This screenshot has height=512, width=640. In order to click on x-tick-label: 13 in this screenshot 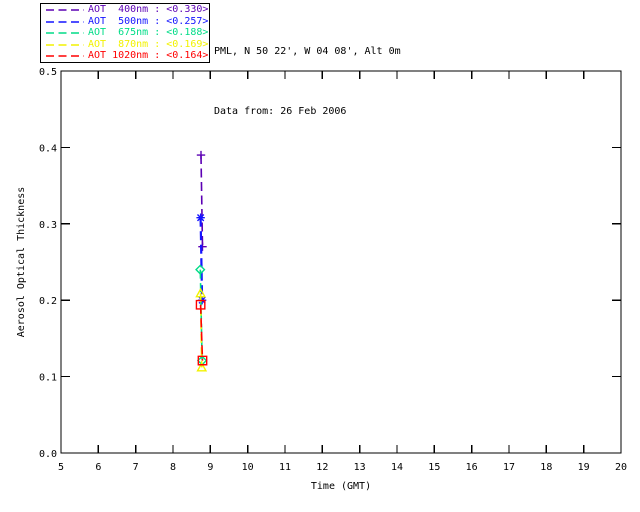, I will do `click(360, 467)`.